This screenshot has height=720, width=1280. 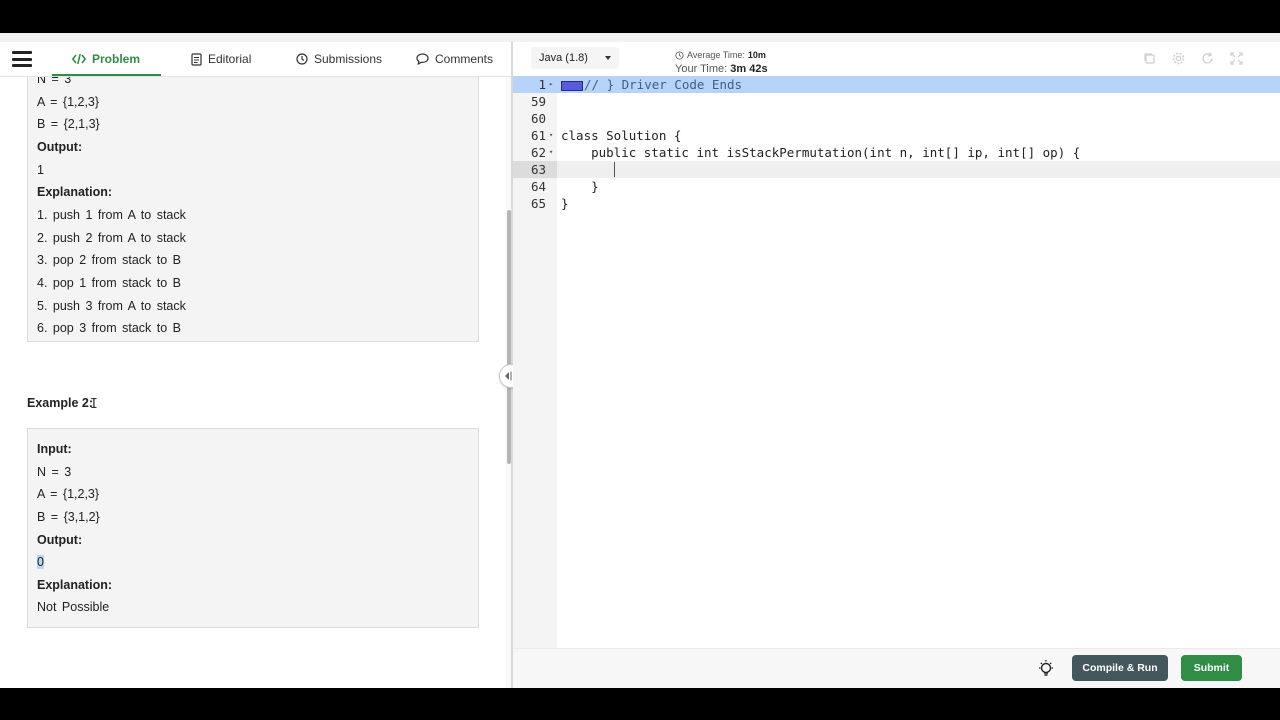 I want to click on editor-tools, so click(x=1193, y=58).